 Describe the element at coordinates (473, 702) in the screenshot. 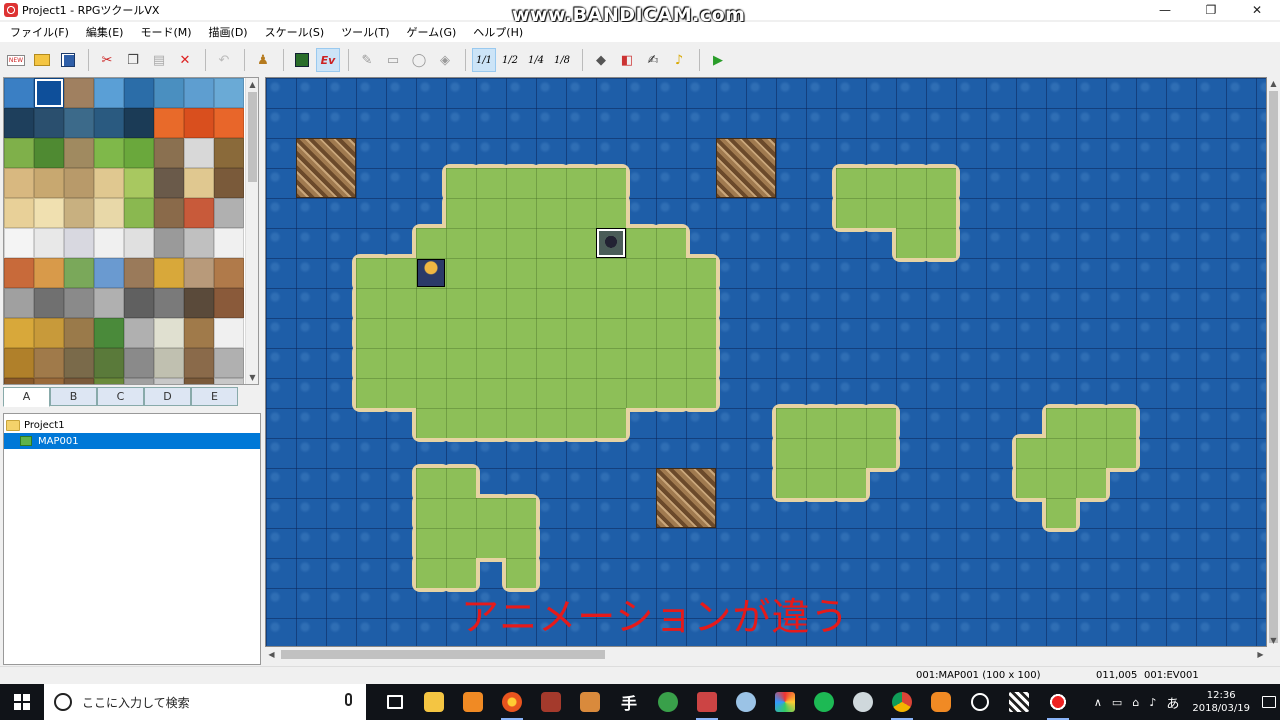

I see `taskbar-media` at that location.